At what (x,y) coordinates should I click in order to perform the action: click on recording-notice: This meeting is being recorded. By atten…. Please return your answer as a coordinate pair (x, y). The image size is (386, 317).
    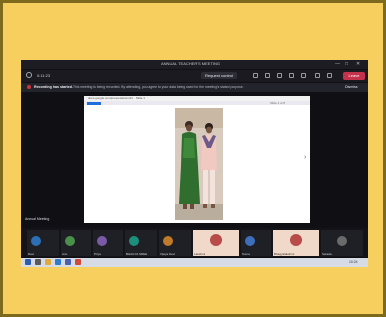
    Looking at the image, I should click on (158, 87).